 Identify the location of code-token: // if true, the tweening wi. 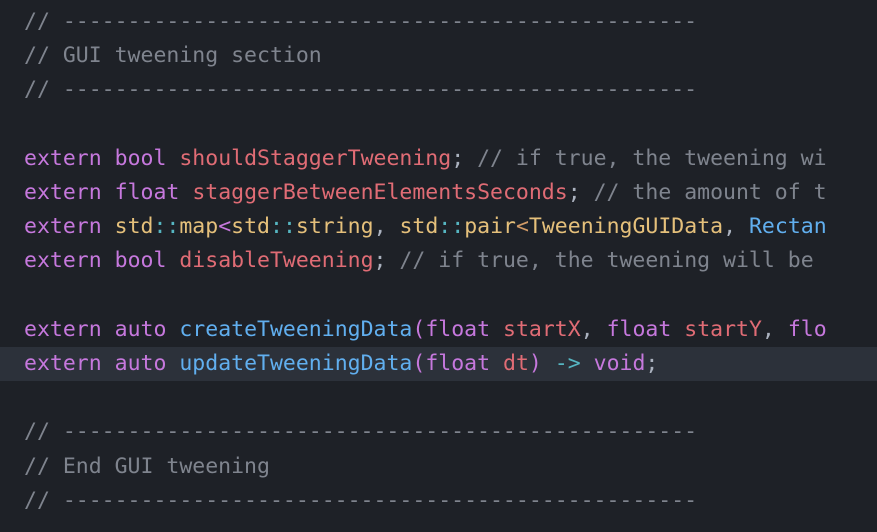
(652, 158).